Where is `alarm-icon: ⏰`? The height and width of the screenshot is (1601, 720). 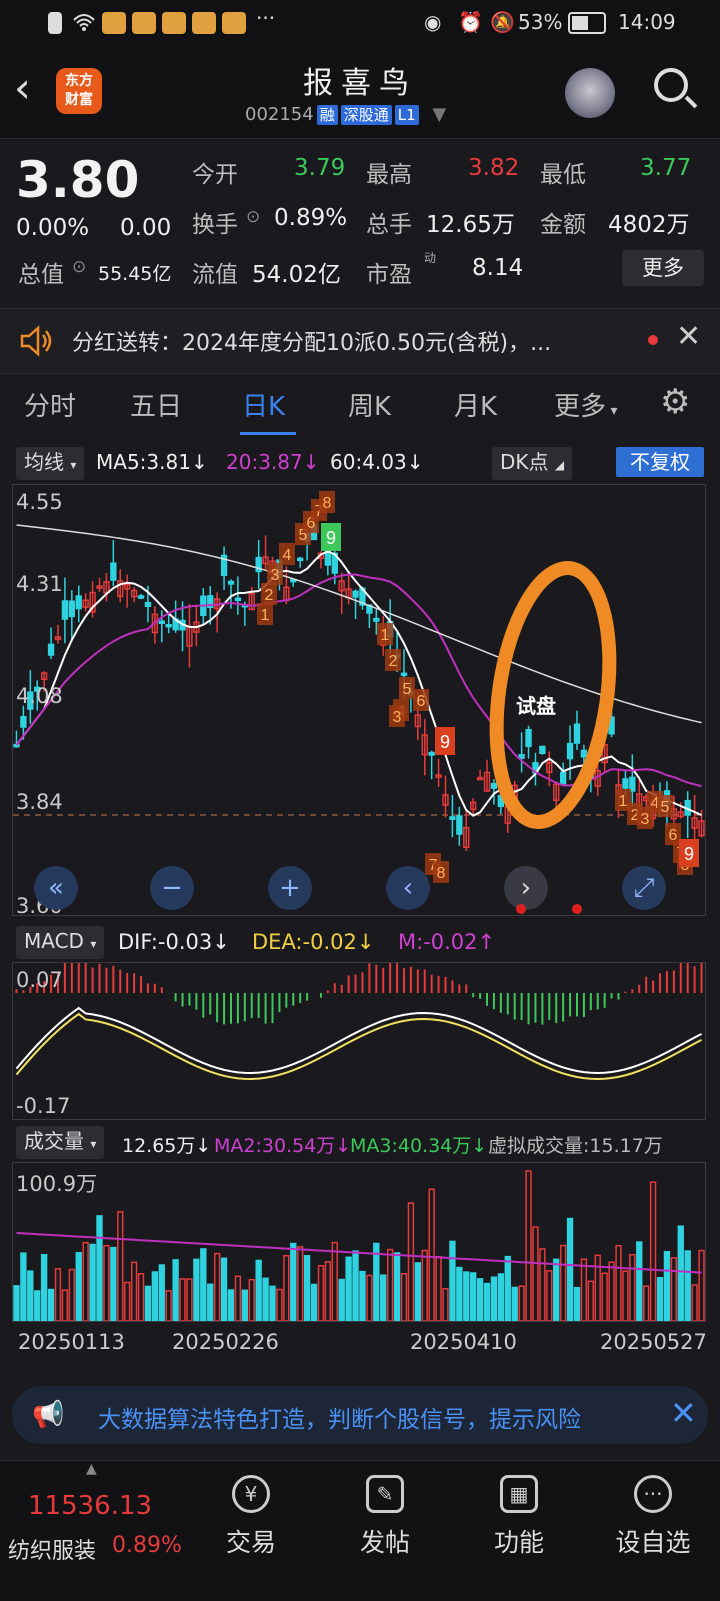
alarm-icon: ⏰ is located at coordinates (470, 22).